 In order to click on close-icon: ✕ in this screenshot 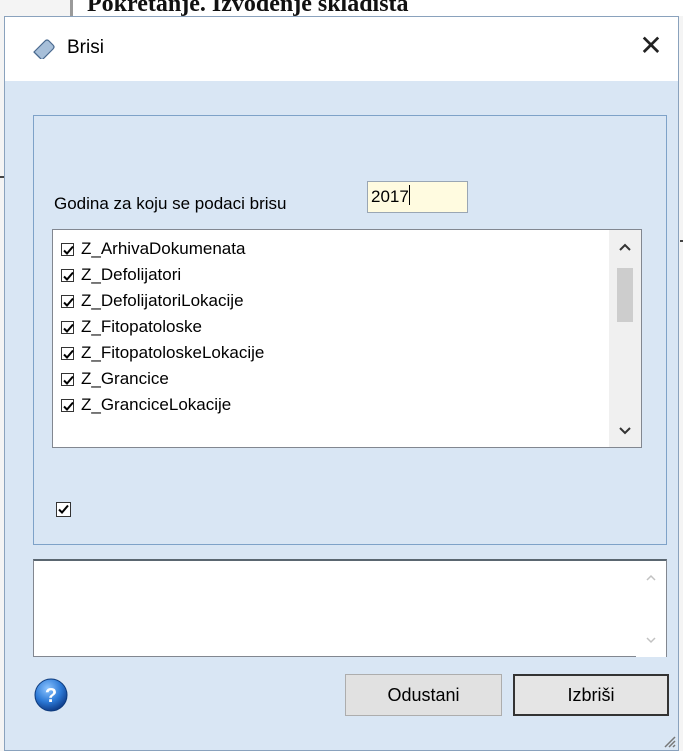, I will do `click(651, 45)`.